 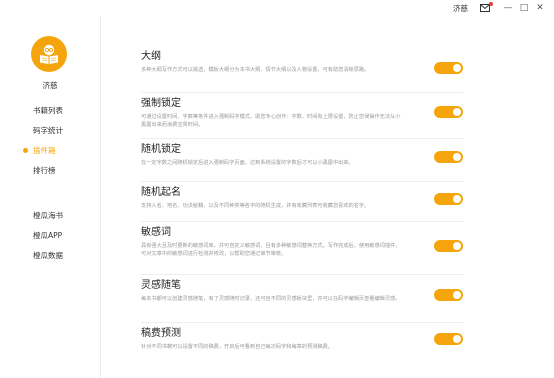 I want to click on plugin-title: 强制锁定, so click(x=161, y=103).